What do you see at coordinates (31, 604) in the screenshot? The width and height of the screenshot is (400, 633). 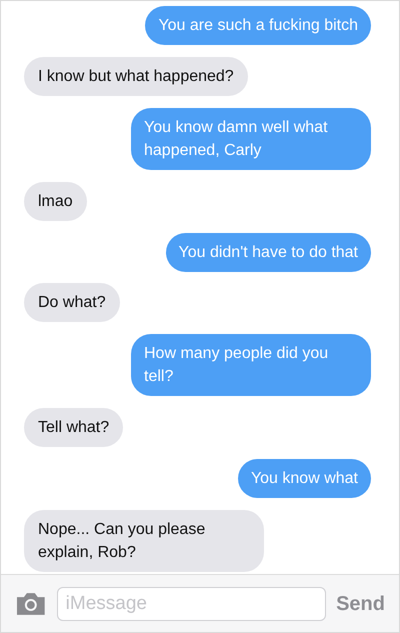 I see `camera-icon` at bounding box center [31, 604].